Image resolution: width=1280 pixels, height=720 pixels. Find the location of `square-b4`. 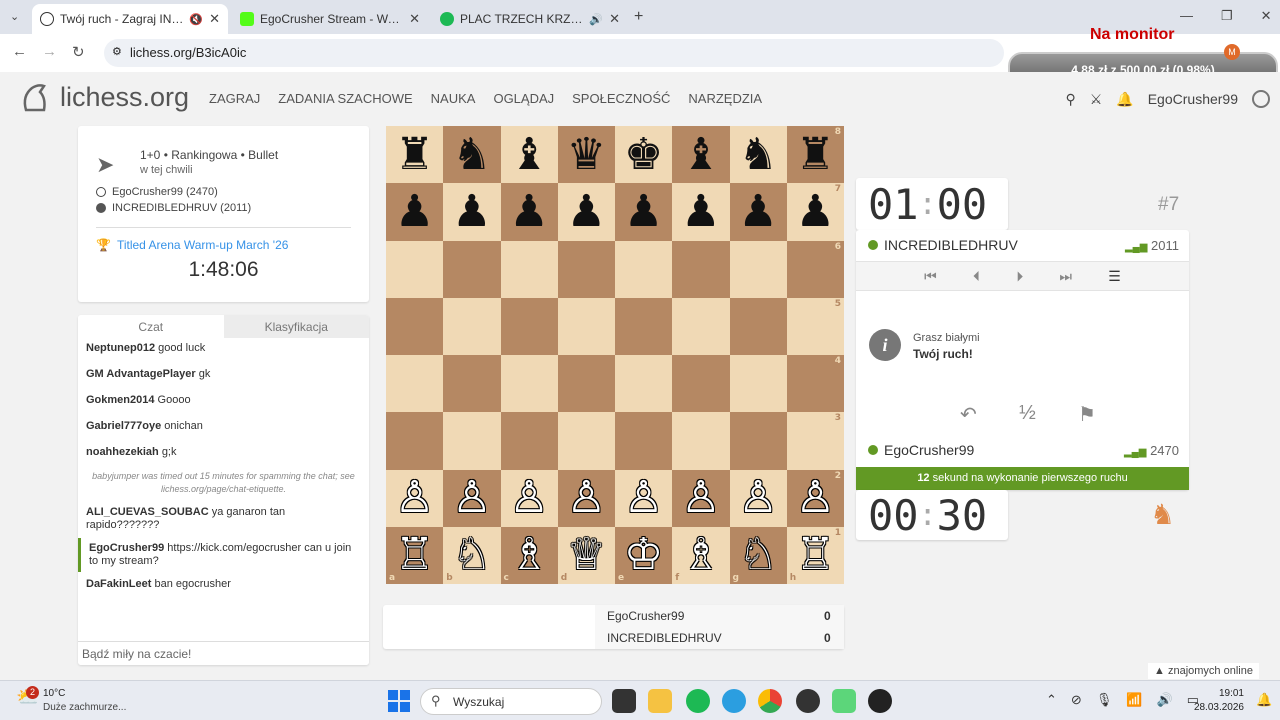

square-b4 is located at coordinates (472, 384).